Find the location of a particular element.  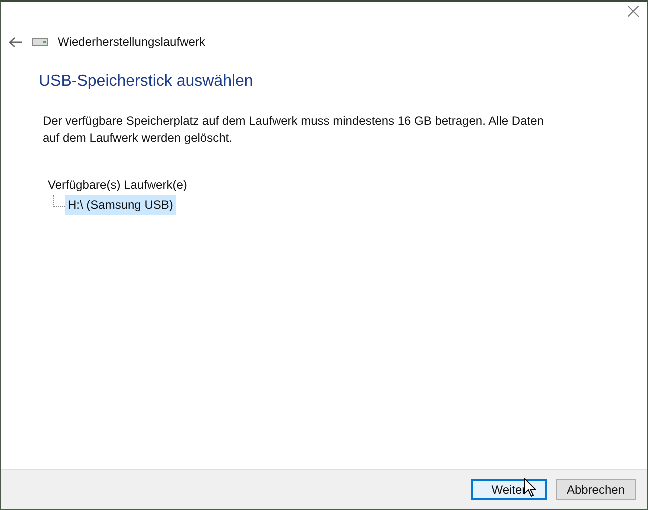

drive-icon is located at coordinates (40, 42).